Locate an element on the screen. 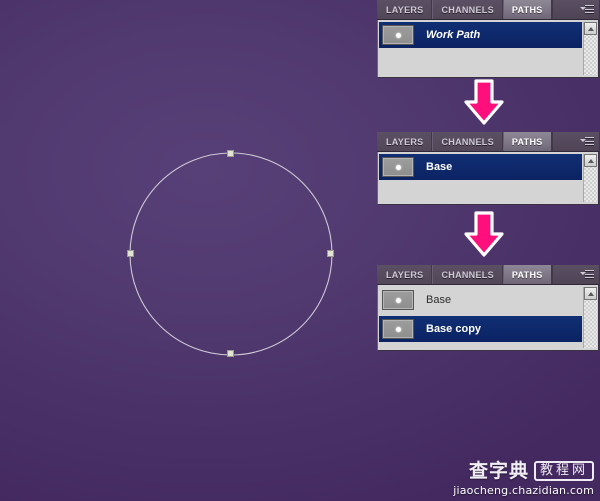 Image resolution: width=600 pixels, height=501 pixels. panel-3-tab-layers-label: LAYERS is located at coordinates (405, 274).